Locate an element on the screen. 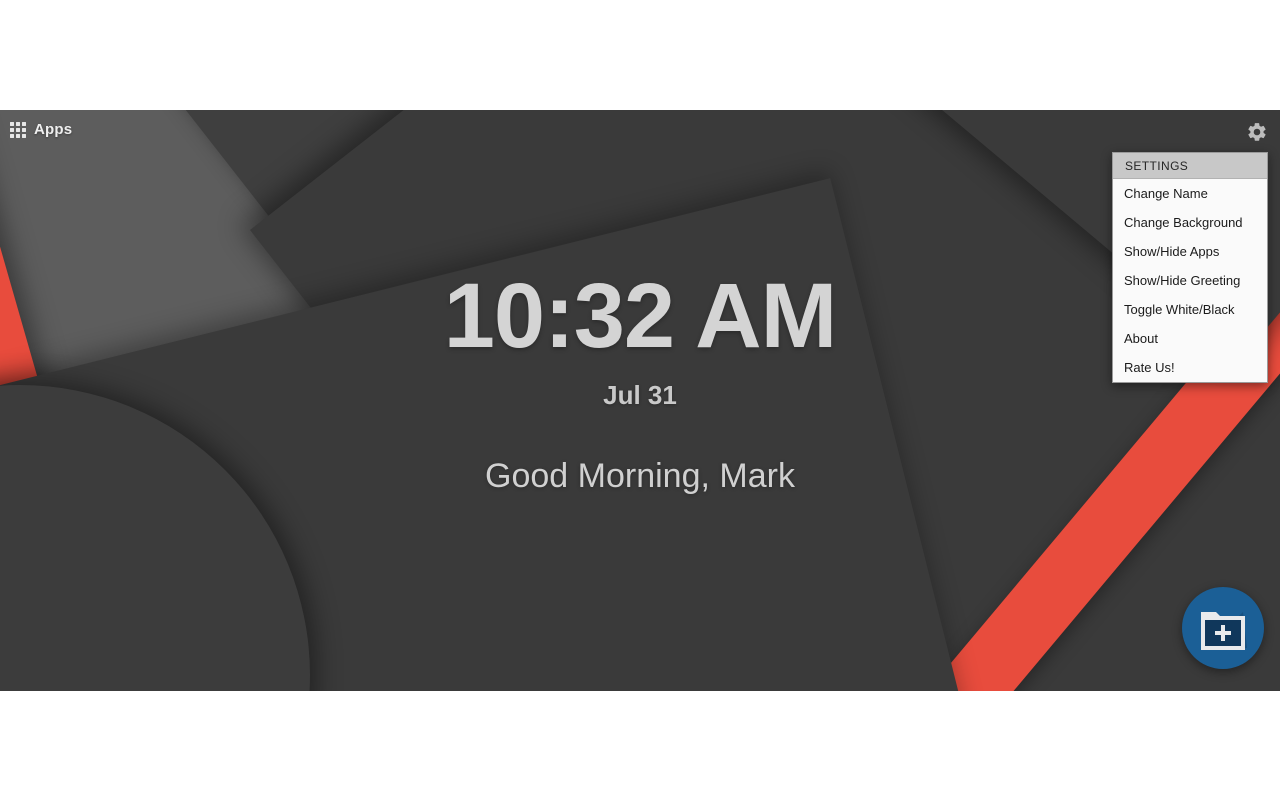 The height and width of the screenshot is (800, 1280). menu-item-change-name: Change Name is located at coordinates (1190, 193).